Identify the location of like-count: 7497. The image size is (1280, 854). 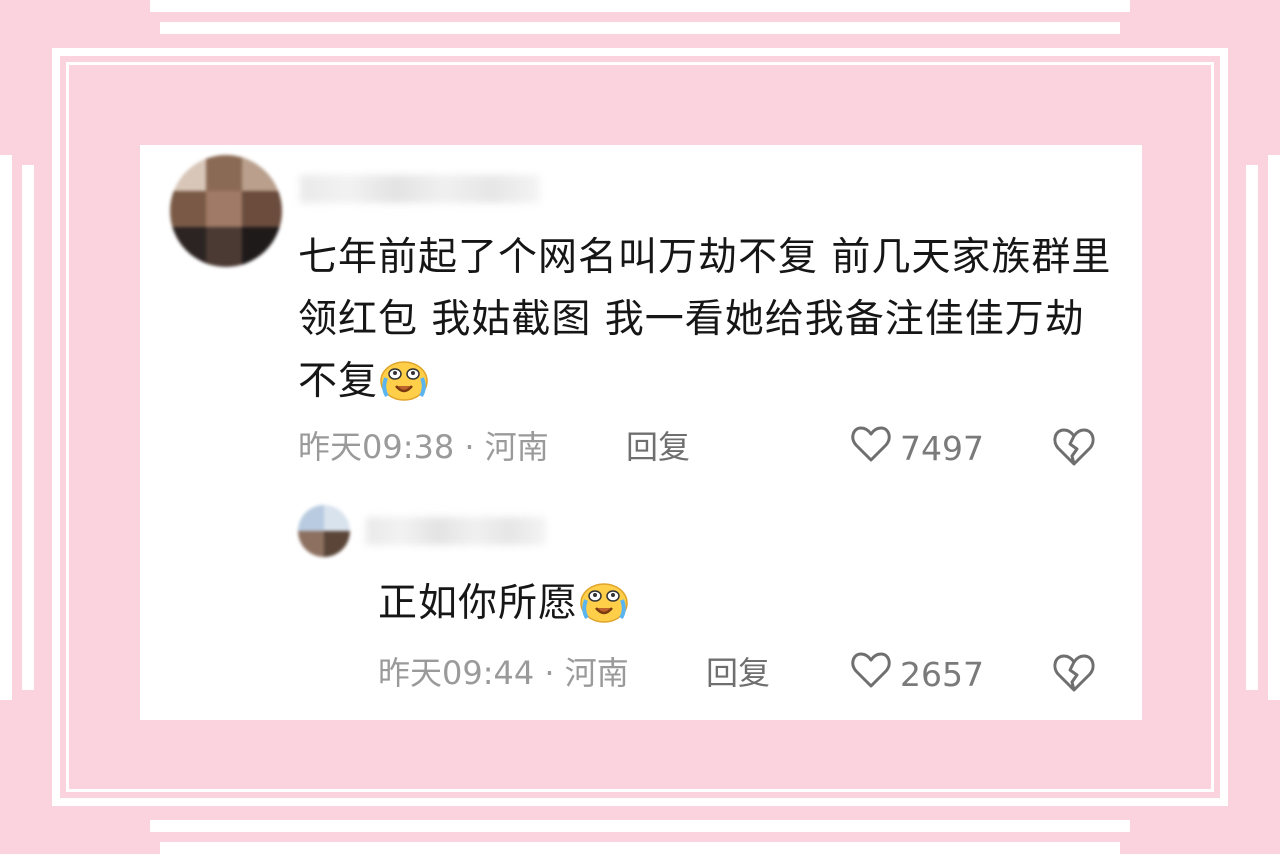
(942, 448).